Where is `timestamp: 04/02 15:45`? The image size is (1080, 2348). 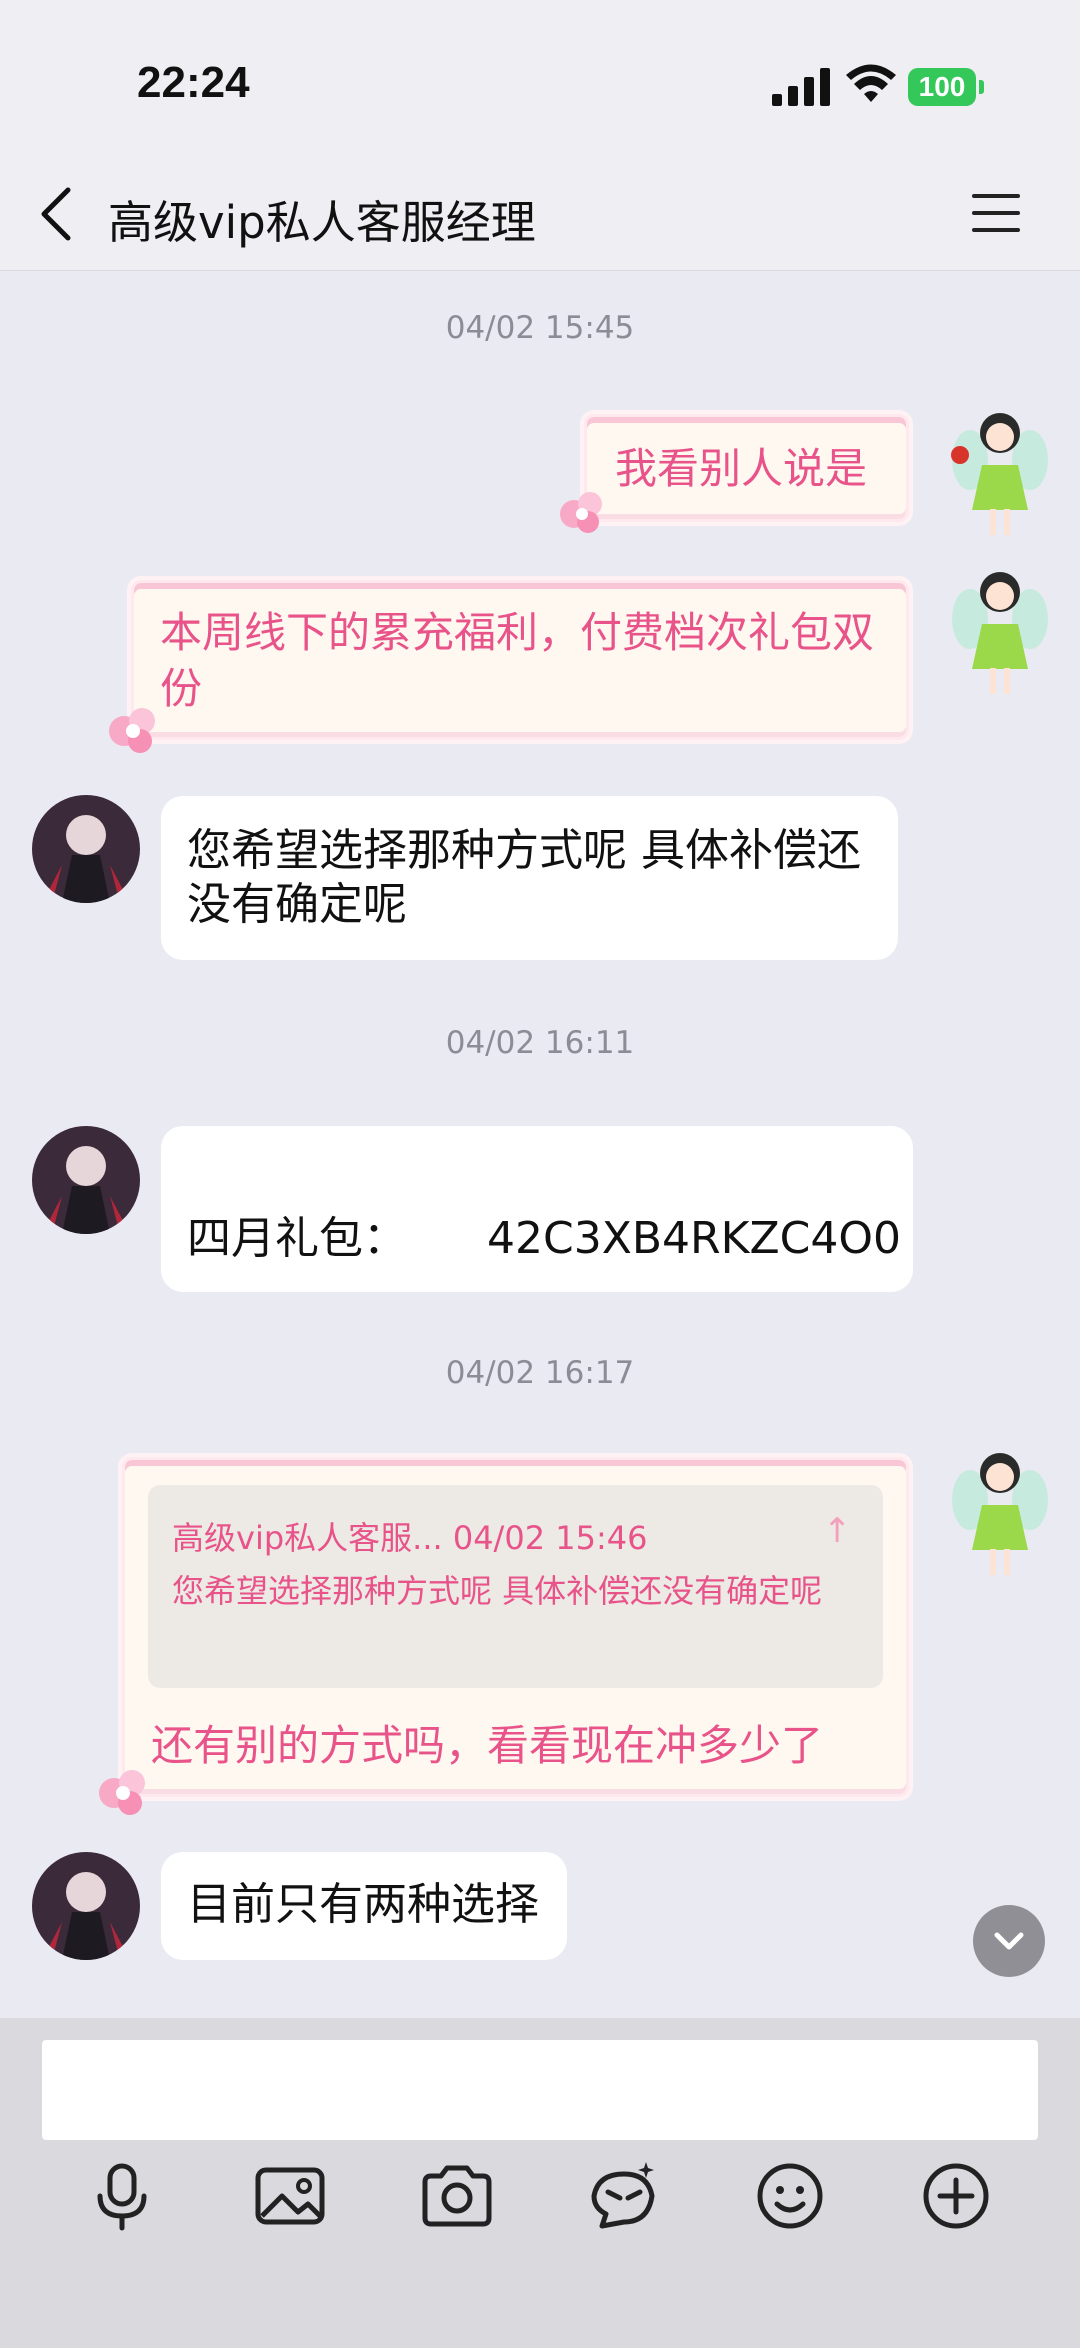
timestamp: 04/02 15:45 is located at coordinates (540, 328).